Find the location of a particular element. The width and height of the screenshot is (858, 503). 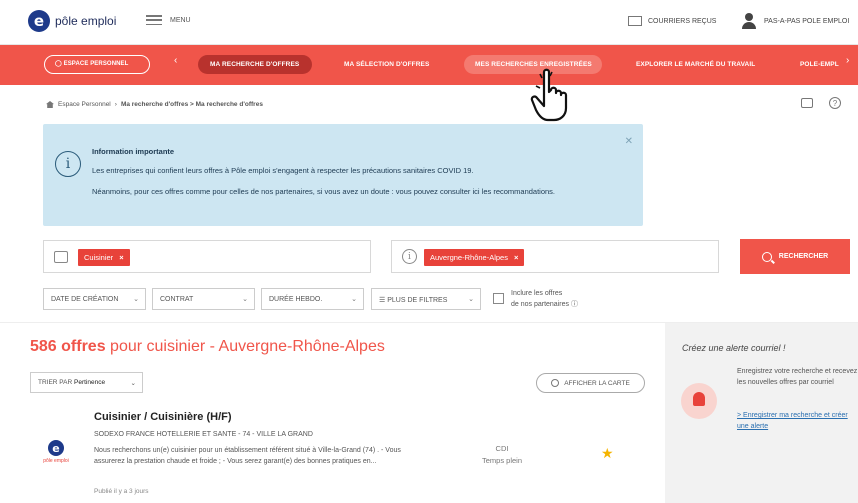

tab-pole-emploi: POLE-EMPL is located at coordinates (819, 64).